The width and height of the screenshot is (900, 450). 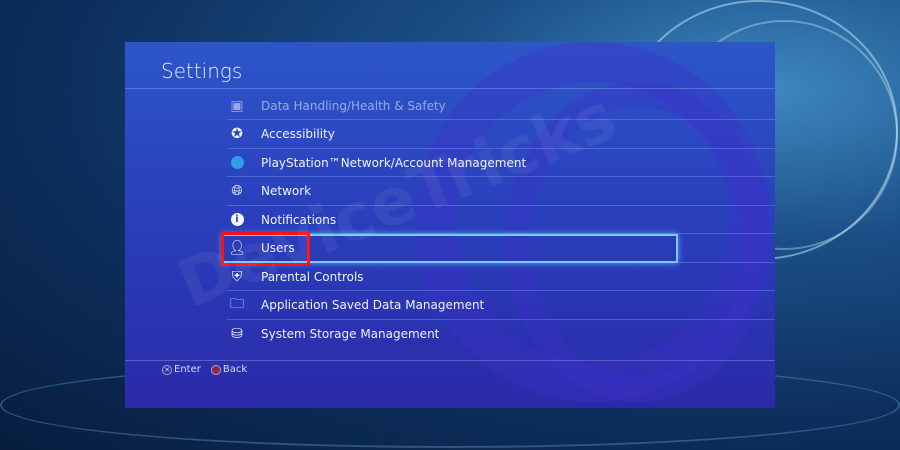 I want to click on cross-button-icon: ✕, so click(x=167, y=369).